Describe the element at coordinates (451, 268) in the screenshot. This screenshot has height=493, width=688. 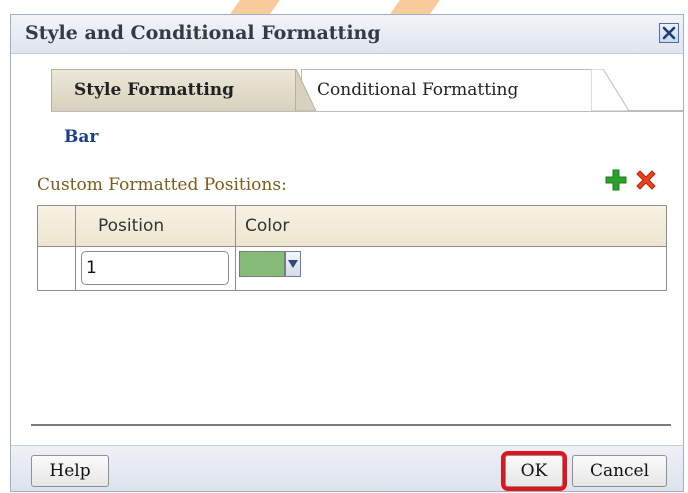
I see `color-cell` at that location.